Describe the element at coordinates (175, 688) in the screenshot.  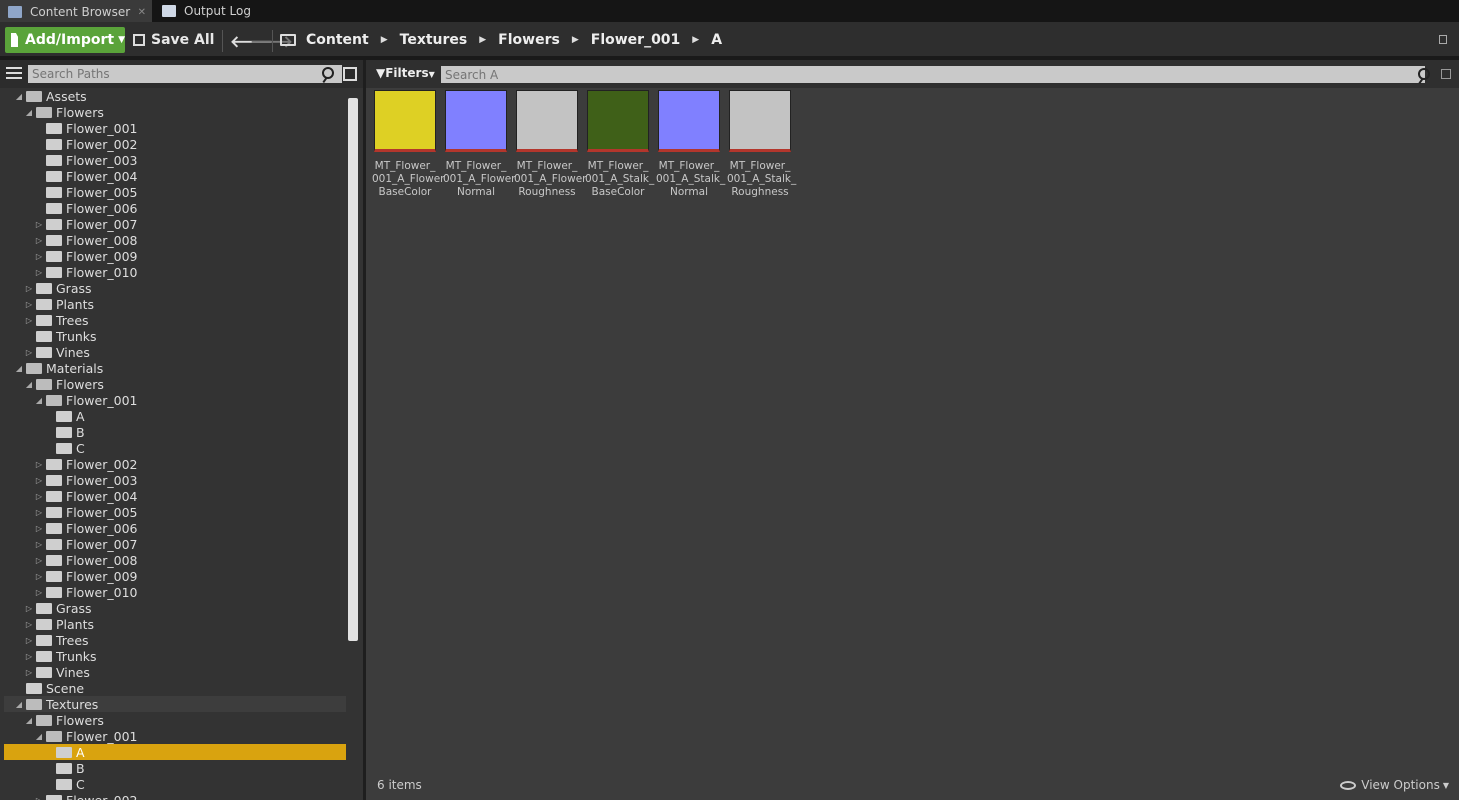
I see `tree-item: Scene` at that location.